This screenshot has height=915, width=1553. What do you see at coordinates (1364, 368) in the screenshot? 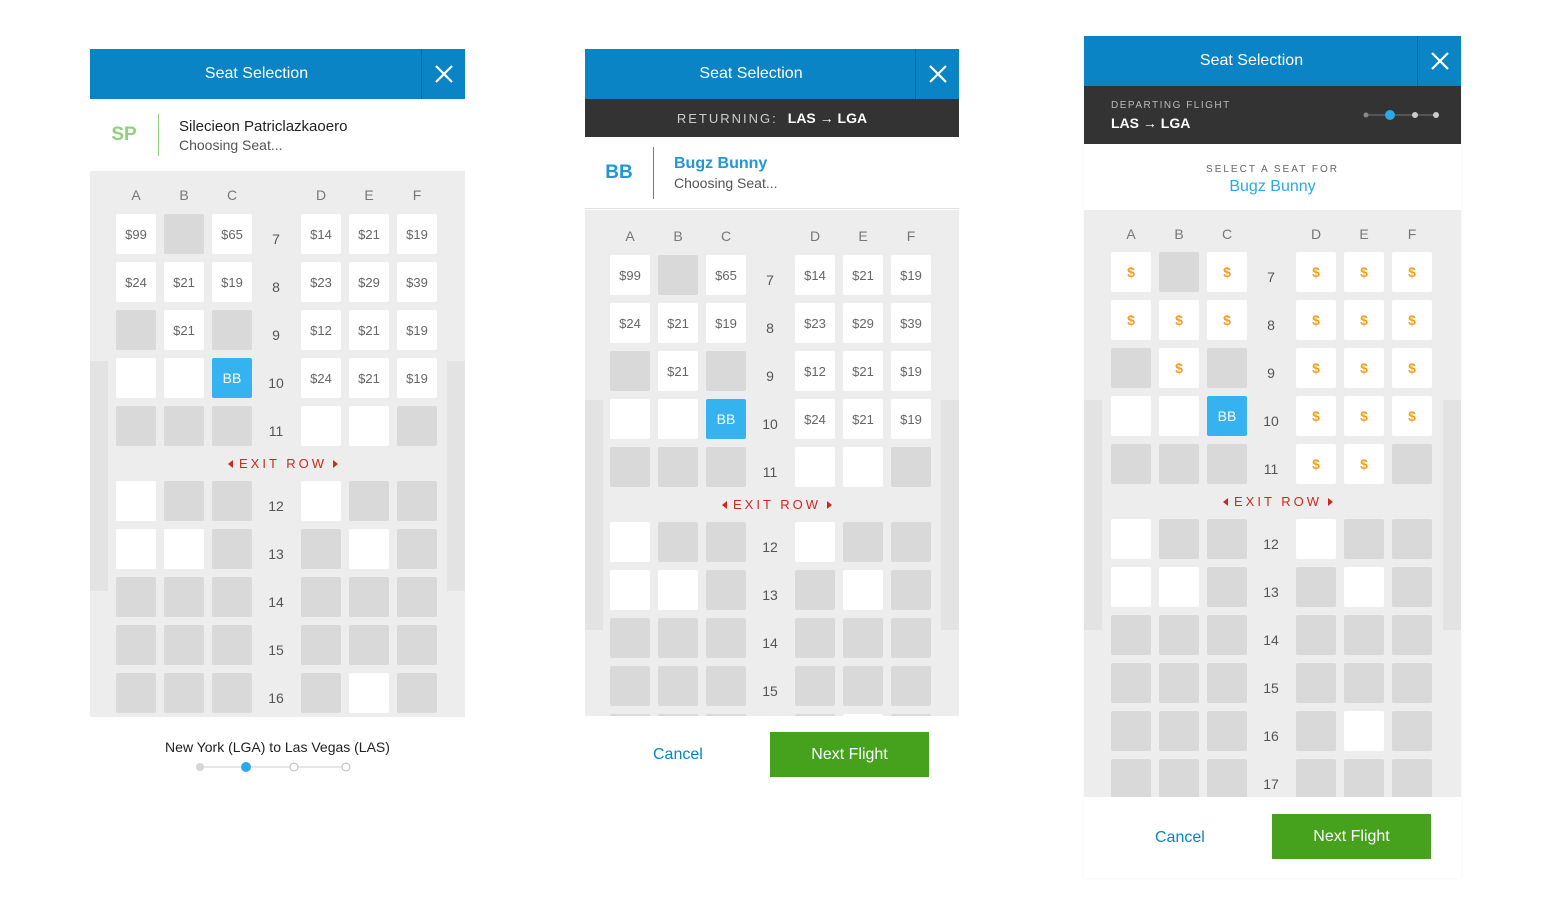
I see `seat-9e: $` at bounding box center [1364, 368].